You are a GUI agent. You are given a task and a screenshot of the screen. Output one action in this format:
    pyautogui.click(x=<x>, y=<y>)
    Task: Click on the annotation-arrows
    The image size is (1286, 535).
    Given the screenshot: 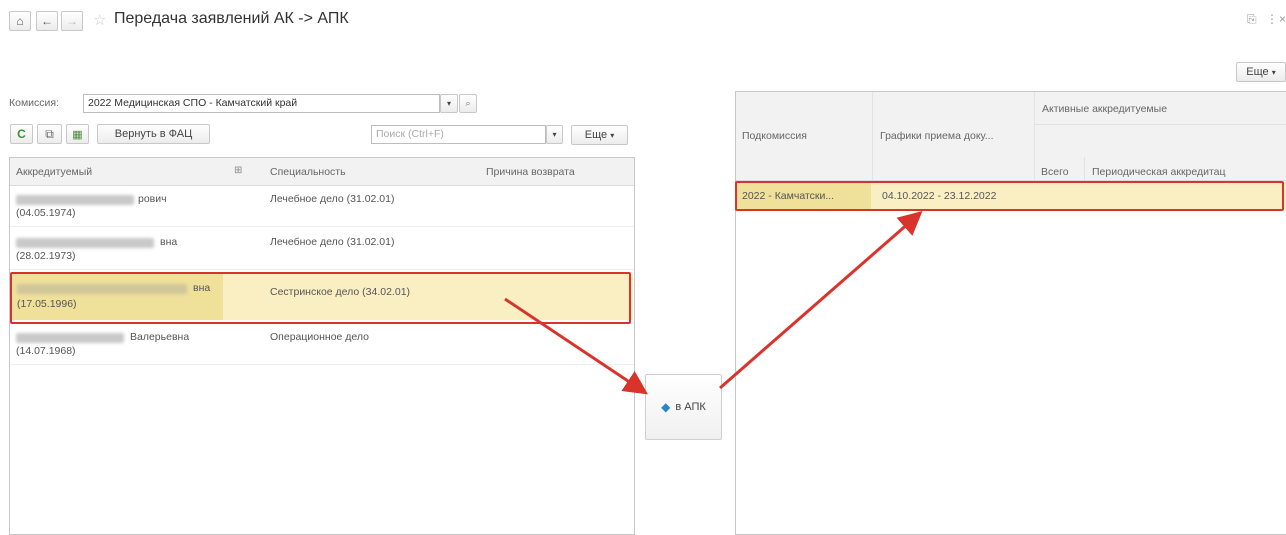 What is the action you would take?
    pyautogui.click(x=713, y=303)
    